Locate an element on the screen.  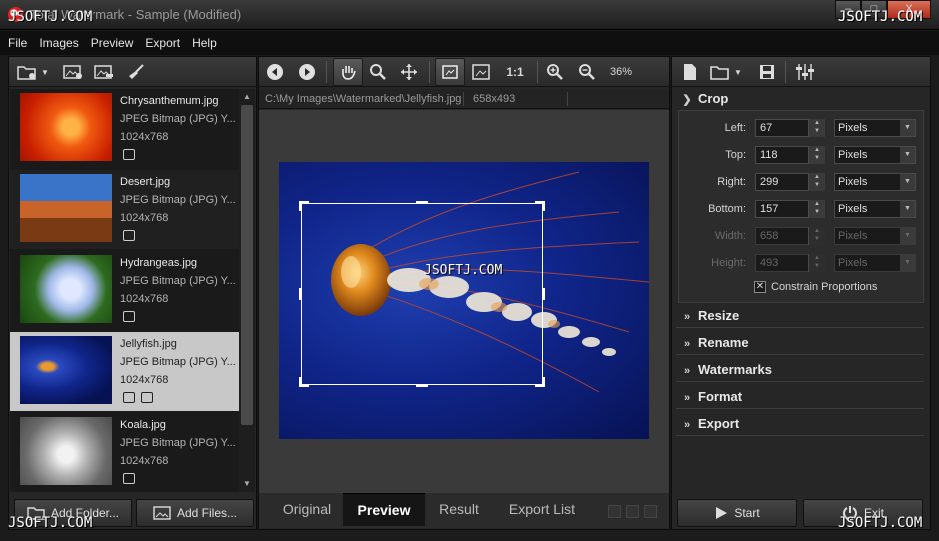
file-toolbar: ▼ is located at coordinates (132, 72).